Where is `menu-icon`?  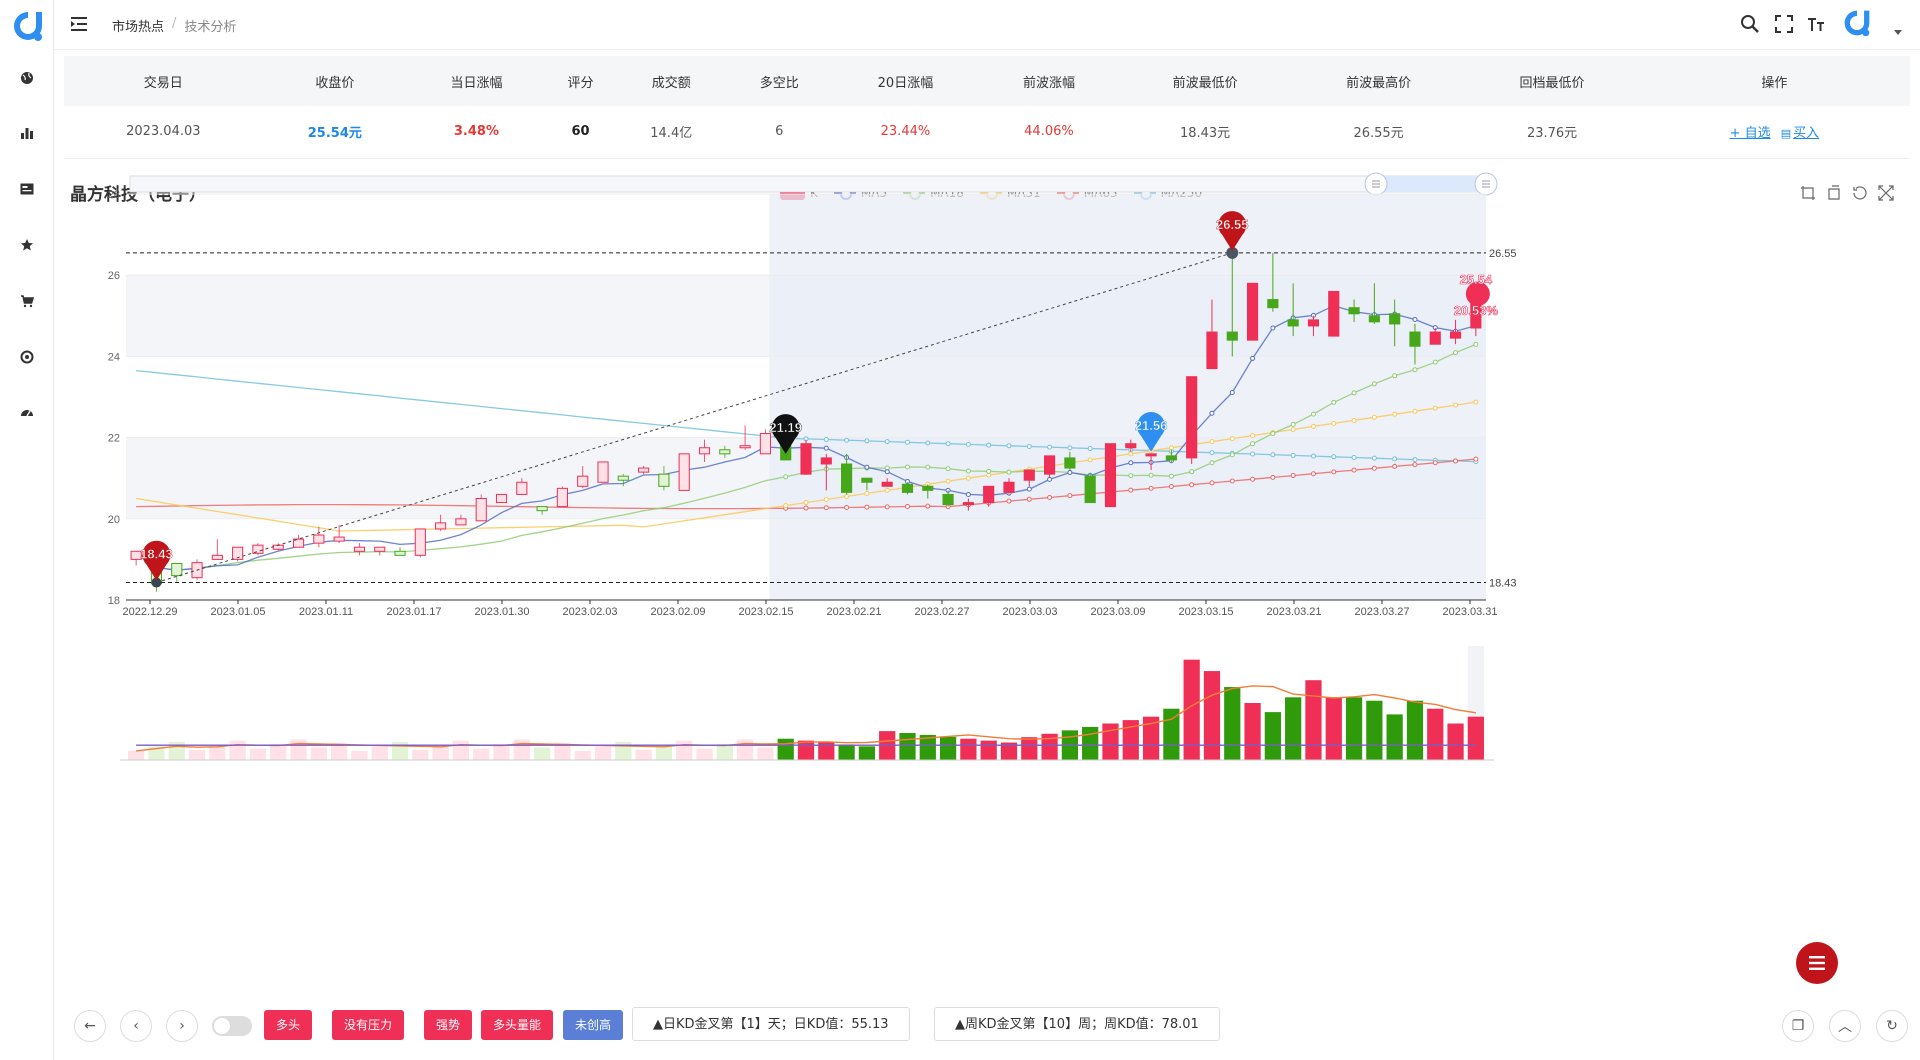 menu-icon is located at coordinates (1817, 963).